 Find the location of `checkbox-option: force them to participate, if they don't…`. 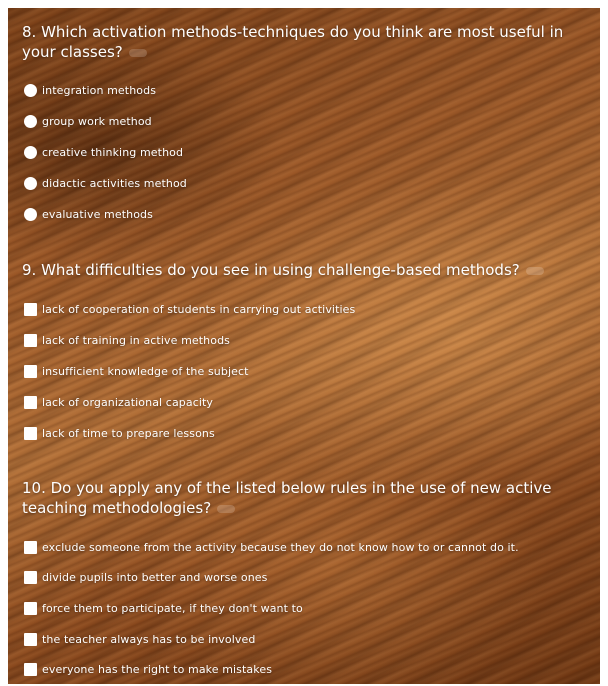

checkbox-option: force them to participate, if they don't… is located at coordinates (163, 608).